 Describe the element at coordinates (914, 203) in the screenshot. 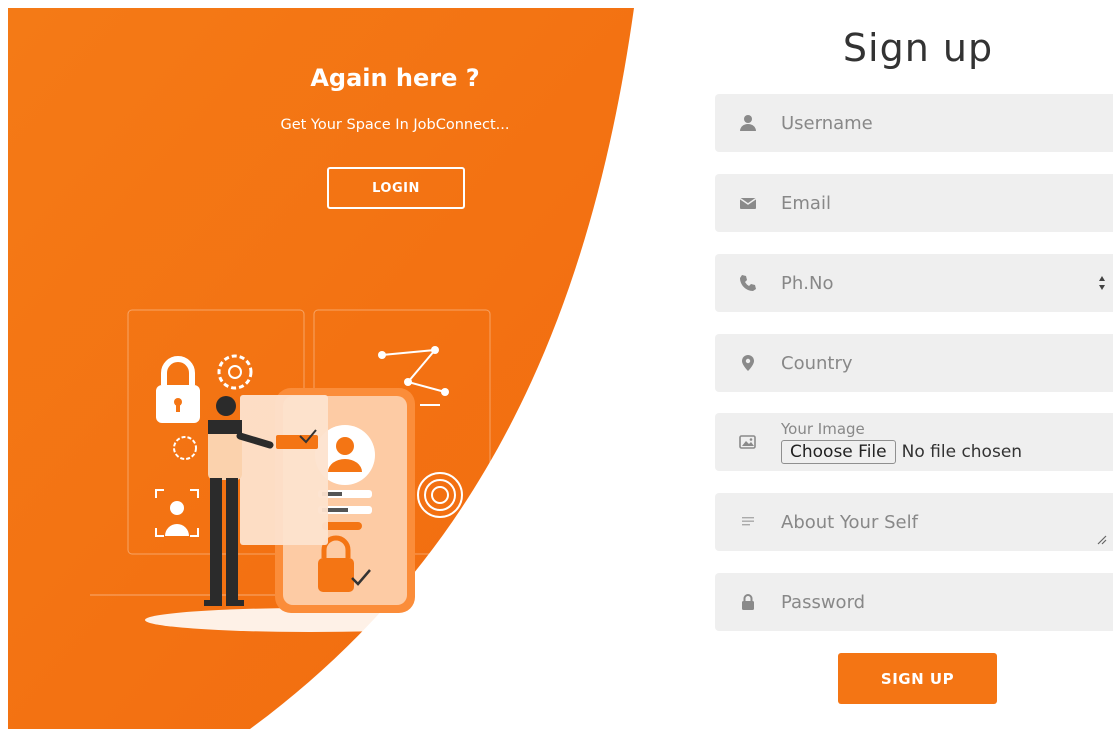

I see `email-field: Email` at that location.